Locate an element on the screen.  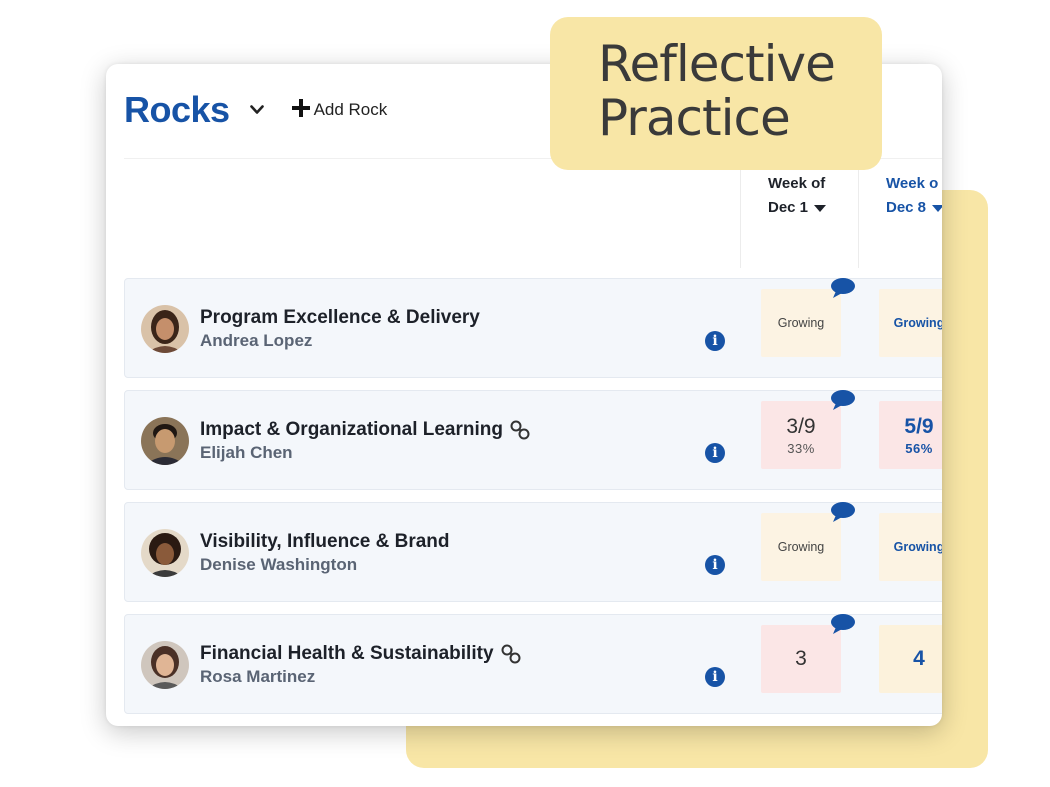
reflective-practice-banner: Reflective Practice is located at coordinates (716, 93).